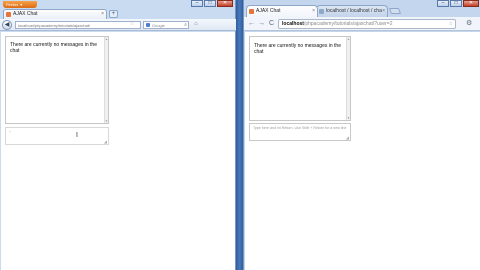  Describe the element at coordinates (469, 23) in the screenshot. I see `wrench-icon: ⚙` at that location.